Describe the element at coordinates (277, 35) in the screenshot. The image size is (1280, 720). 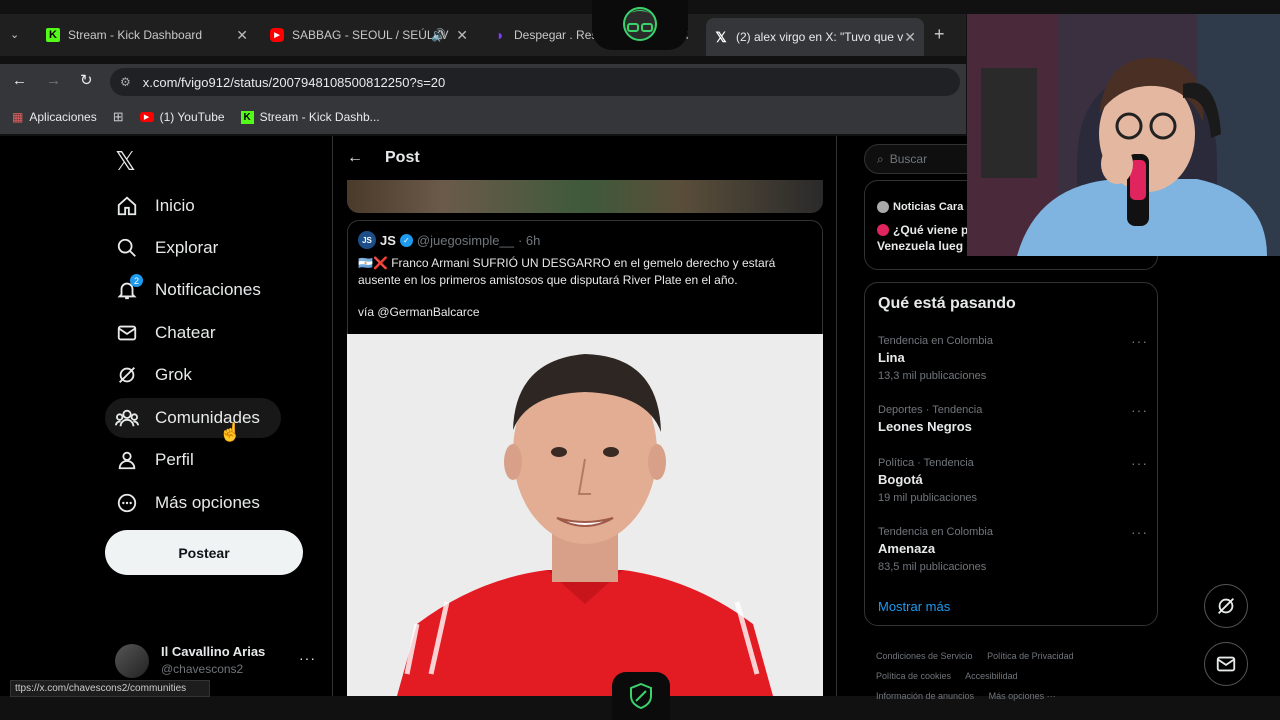
I see `youtube-icon: ▶` at that location.